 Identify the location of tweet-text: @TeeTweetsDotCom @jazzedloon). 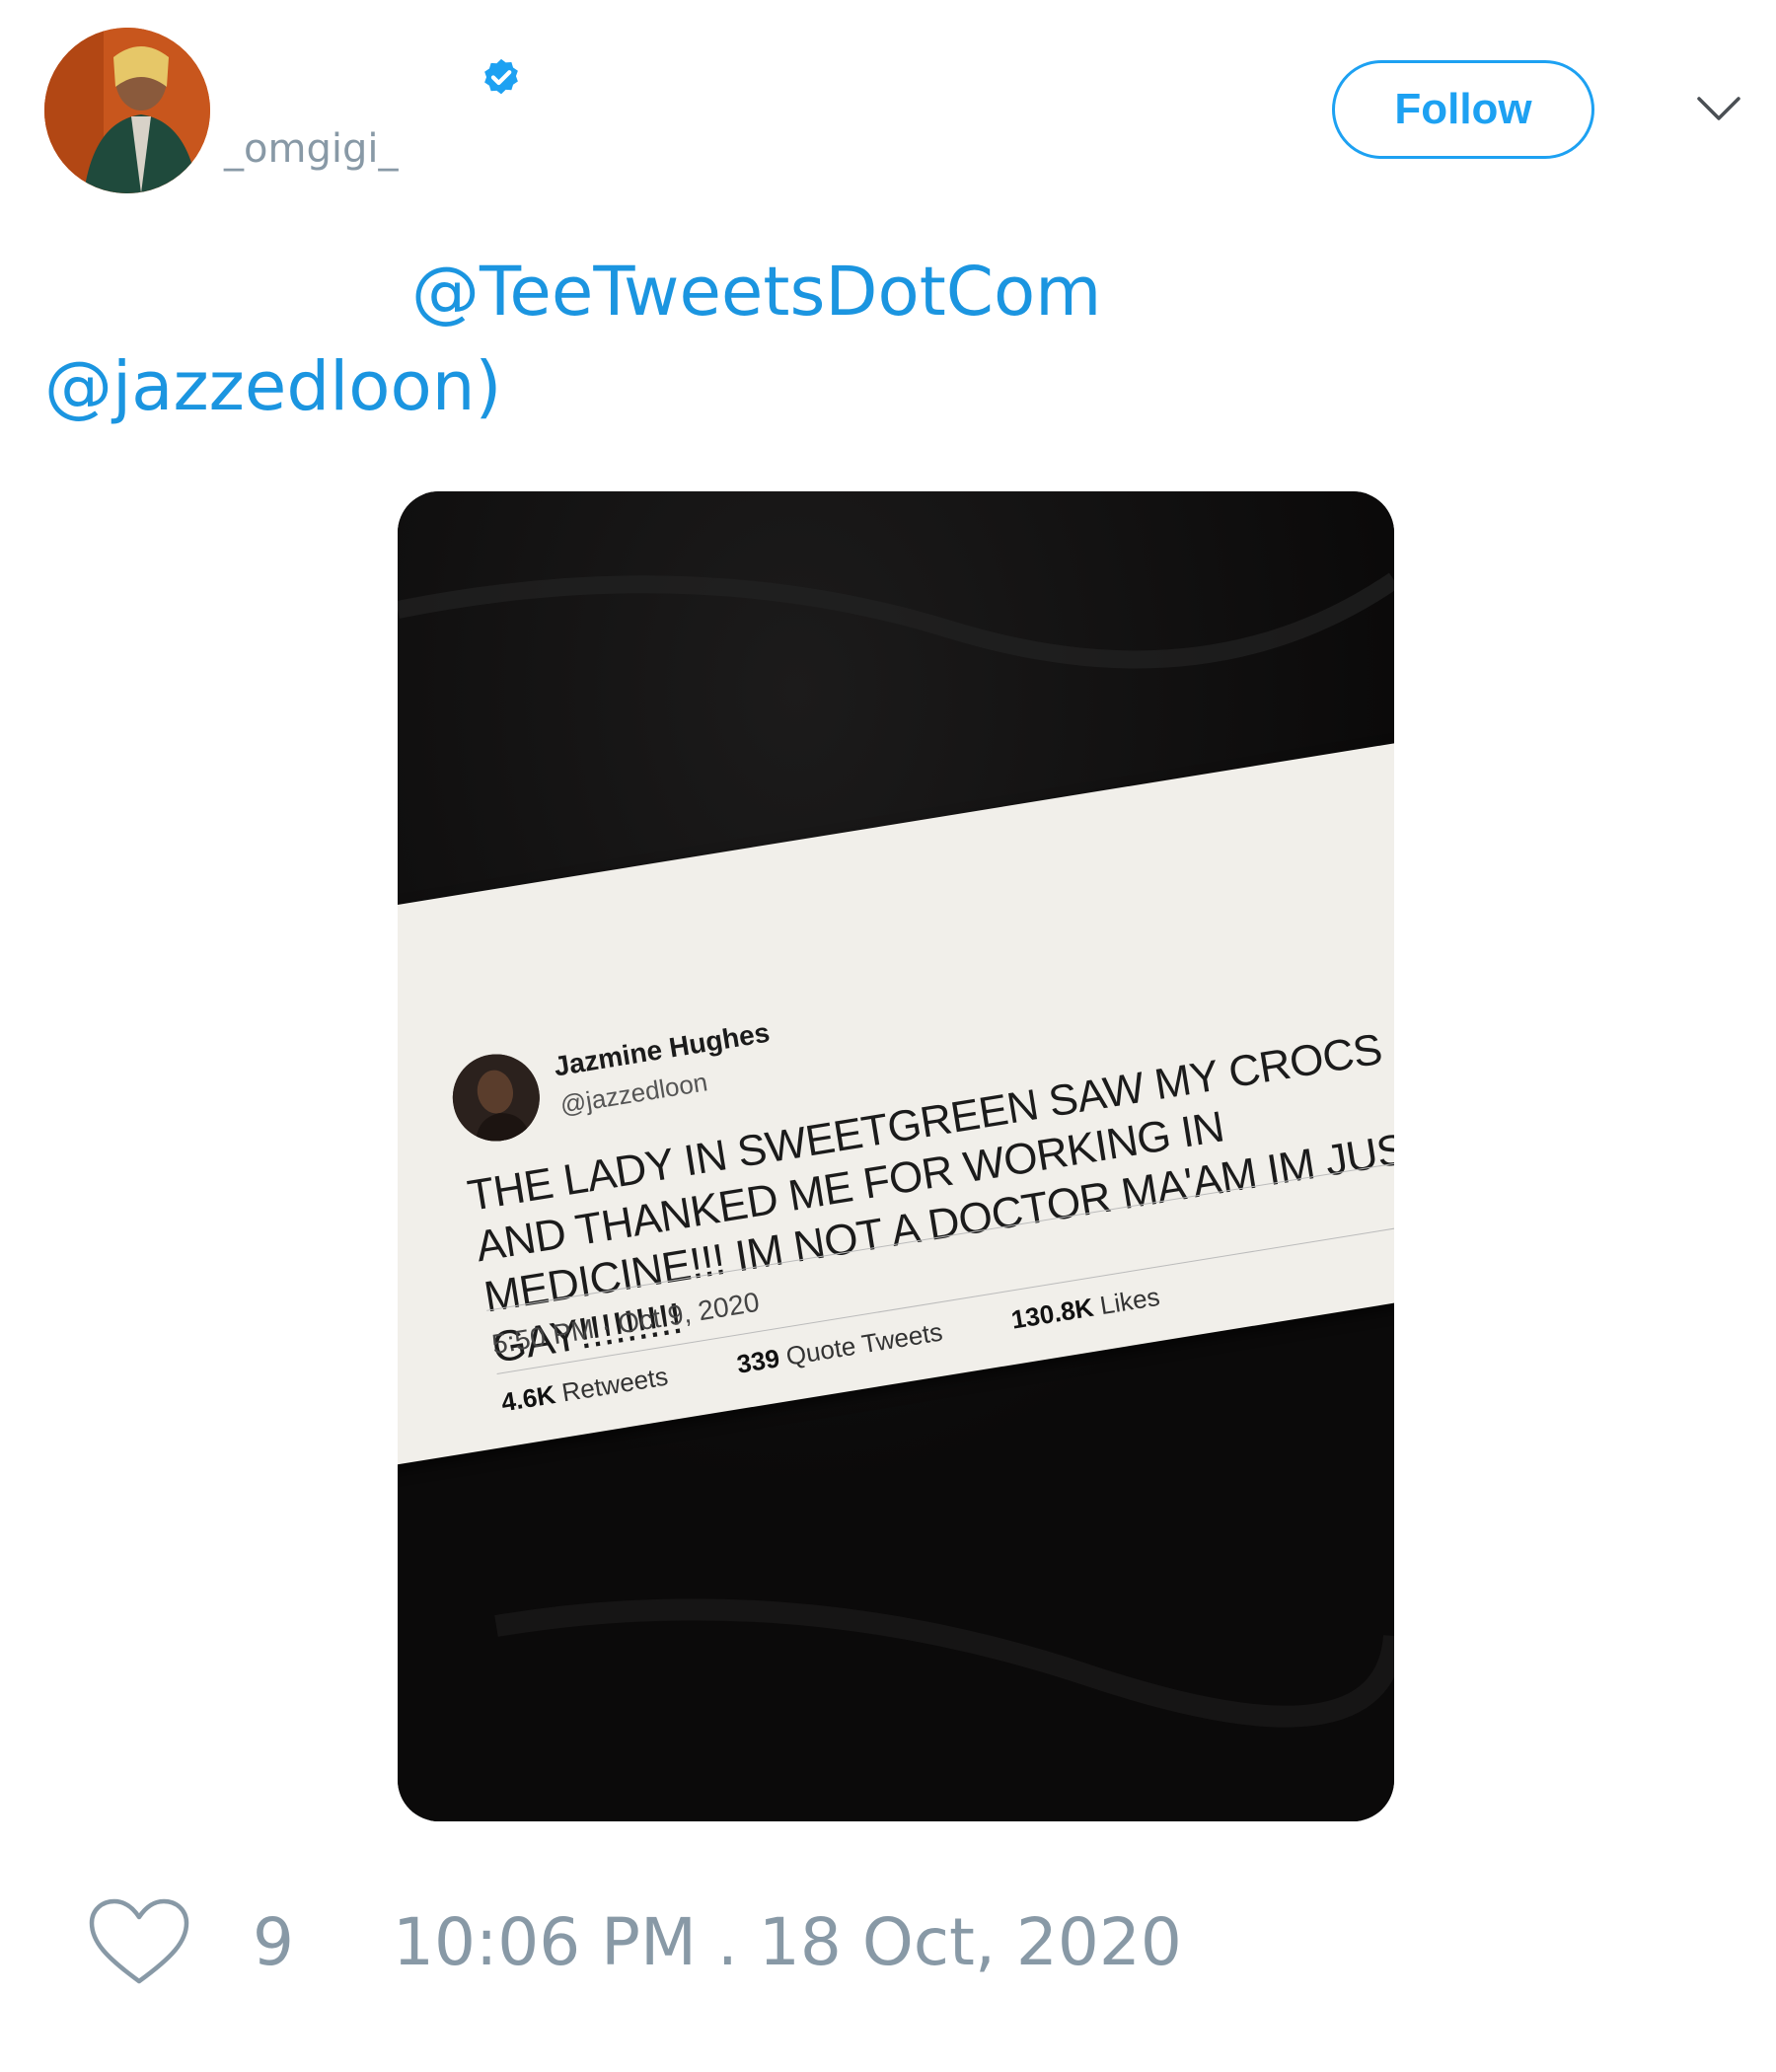
(883, 340).